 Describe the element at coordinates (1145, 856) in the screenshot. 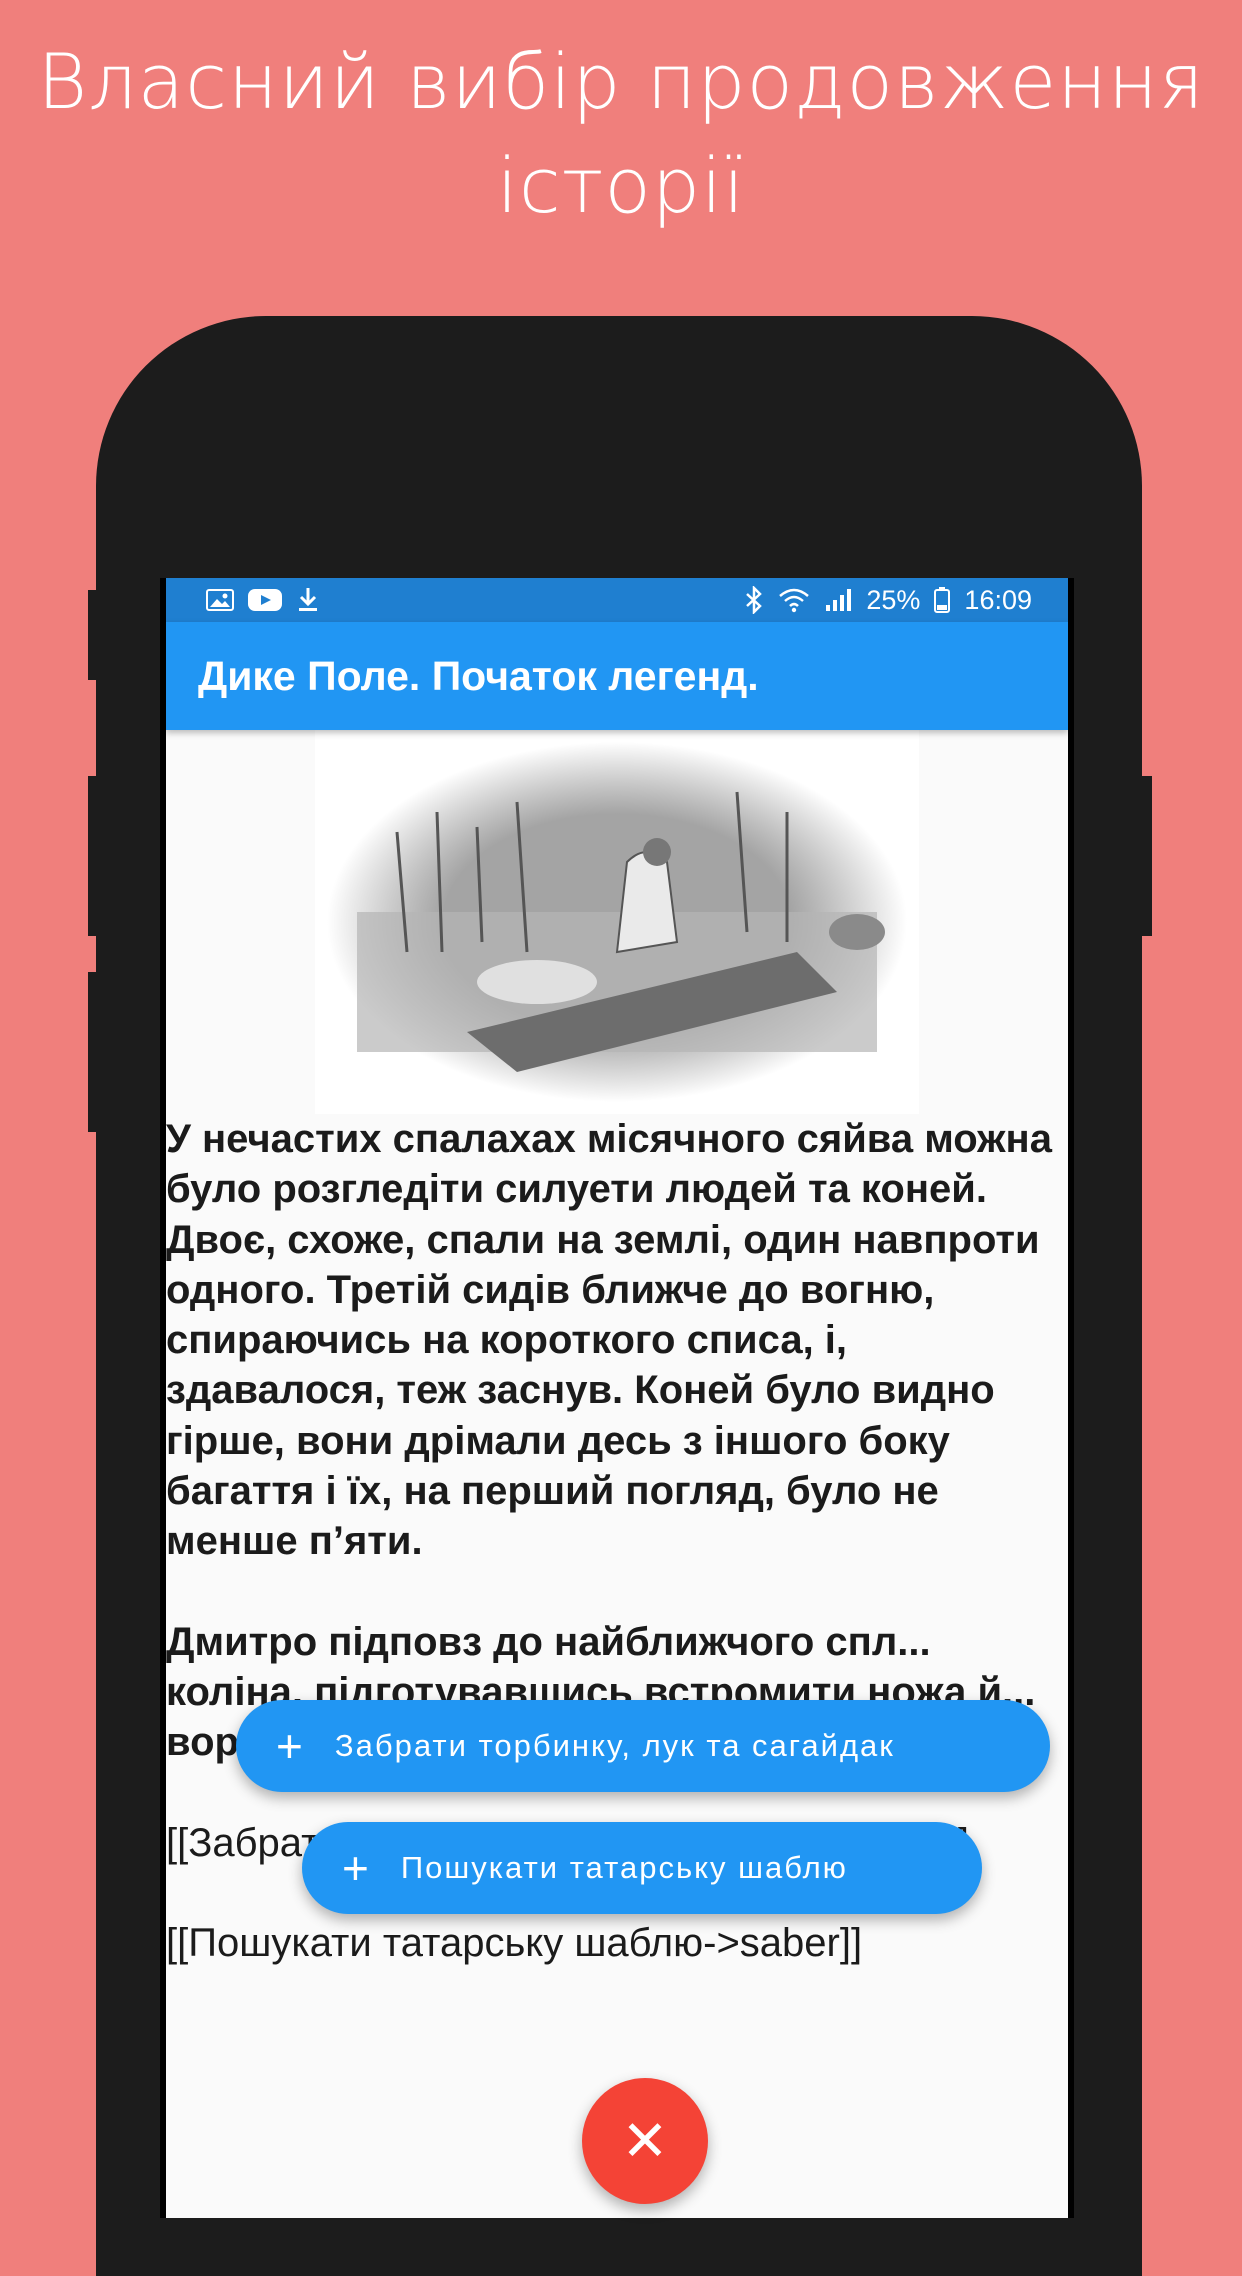

I see `phone-power-button` at that location.